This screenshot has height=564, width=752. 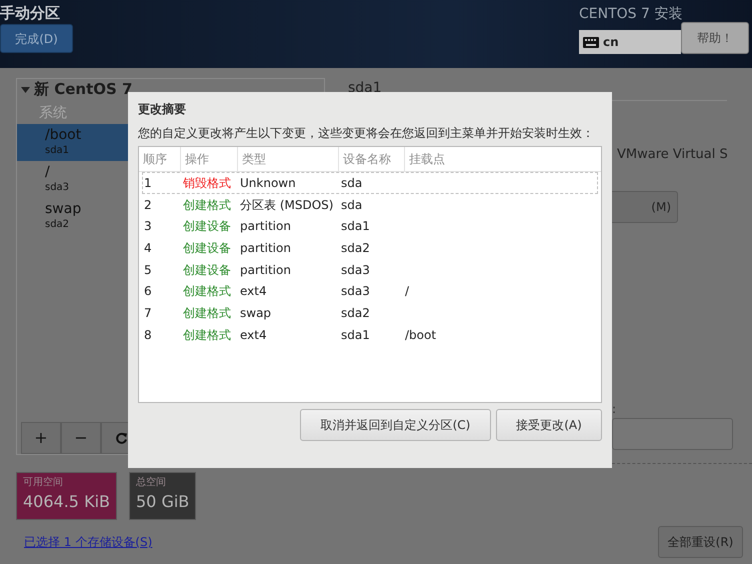 What do you see at coordinates (365, 88) in the screenshot?
I see `device-name: sda1` at bounding box center [365, 88].